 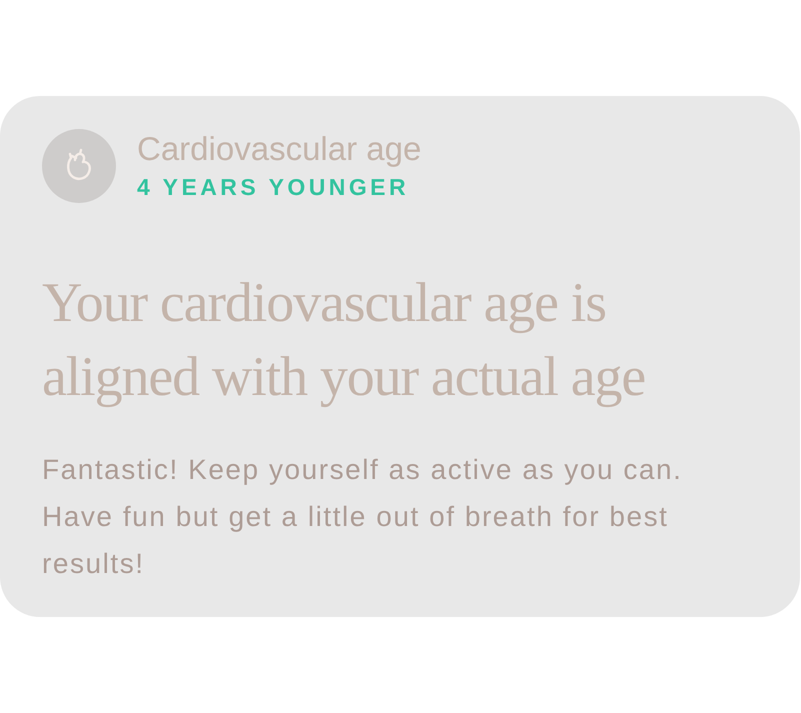 I want to click on card-title: Cardiovascular age, so click(x=279, y=149).